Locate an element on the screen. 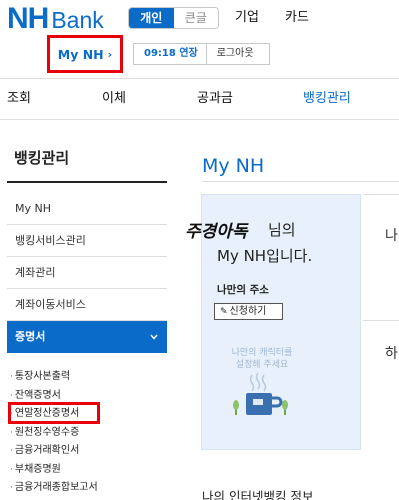  character-prompt-line: 나만의 캐릭터를 is located at coordinates (262, 353).